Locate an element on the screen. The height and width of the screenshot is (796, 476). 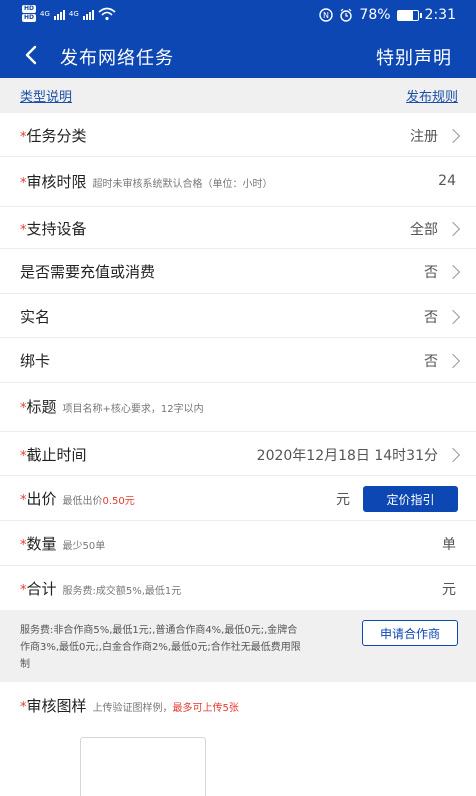
recharge-row: 是否需要充值或消费 否 is located at coordinates (238, 271).